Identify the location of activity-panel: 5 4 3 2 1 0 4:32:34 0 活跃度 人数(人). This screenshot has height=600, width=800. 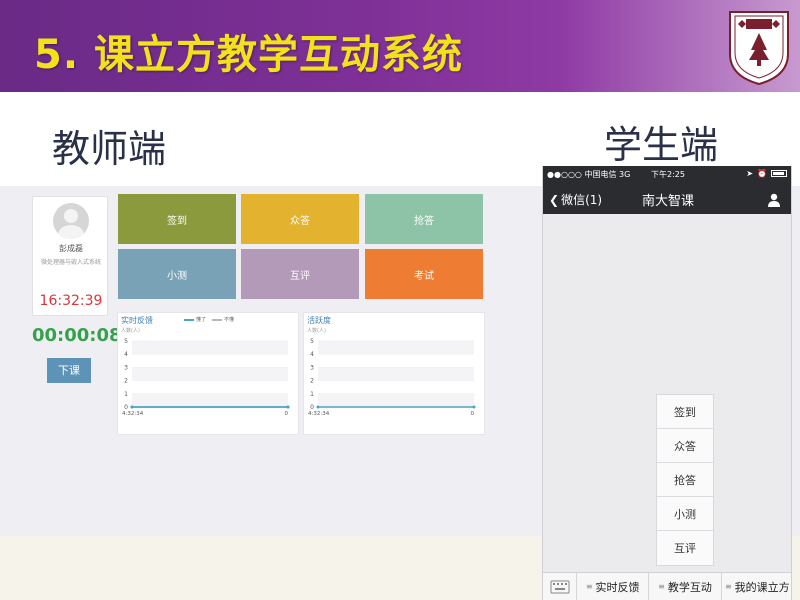
(394, 373).